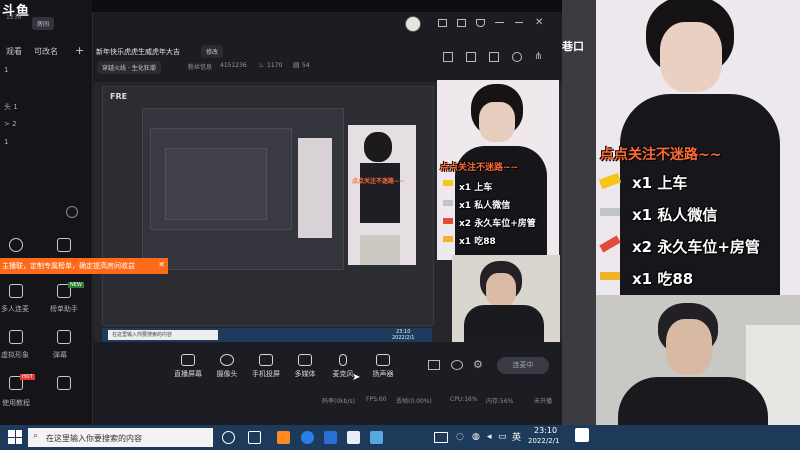 The width and height of the screenshot is (800, 450). Describe the element at coordinates (46, 212) in the screenshot. I see `app-sidebar` at that location.